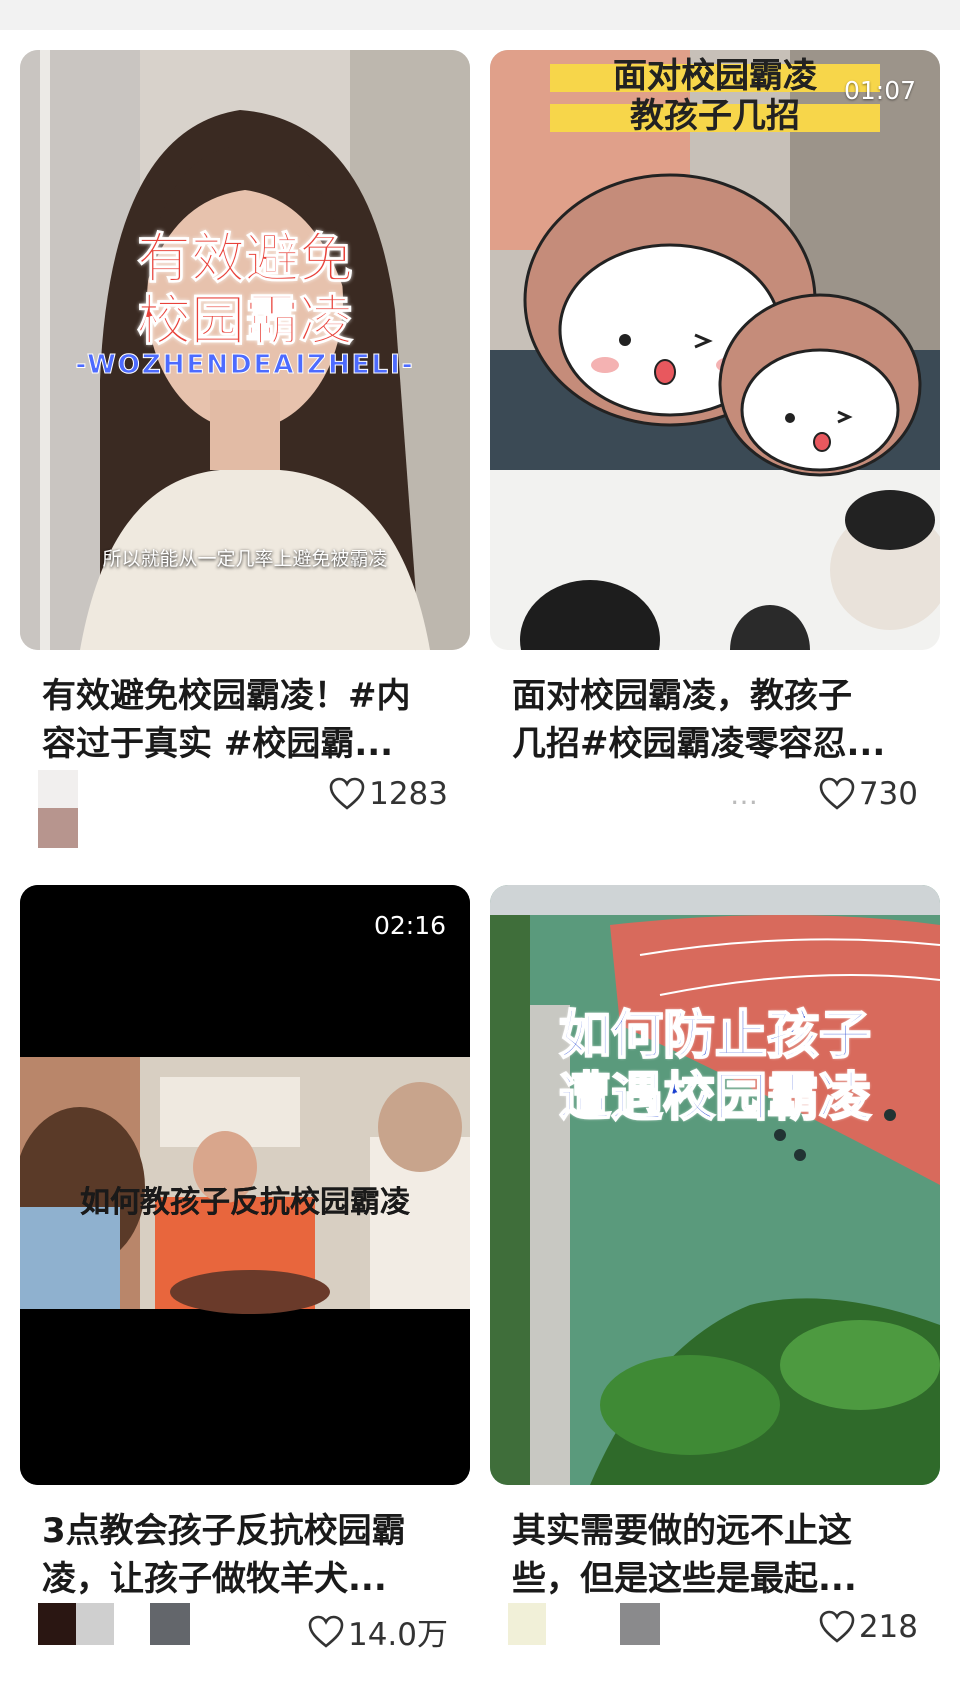 The width and height of the screenshot is (960, 1706). Describe the element at coordinates (715, 800) in the screenshot. I see `card-meta-row: … 730` at that location.